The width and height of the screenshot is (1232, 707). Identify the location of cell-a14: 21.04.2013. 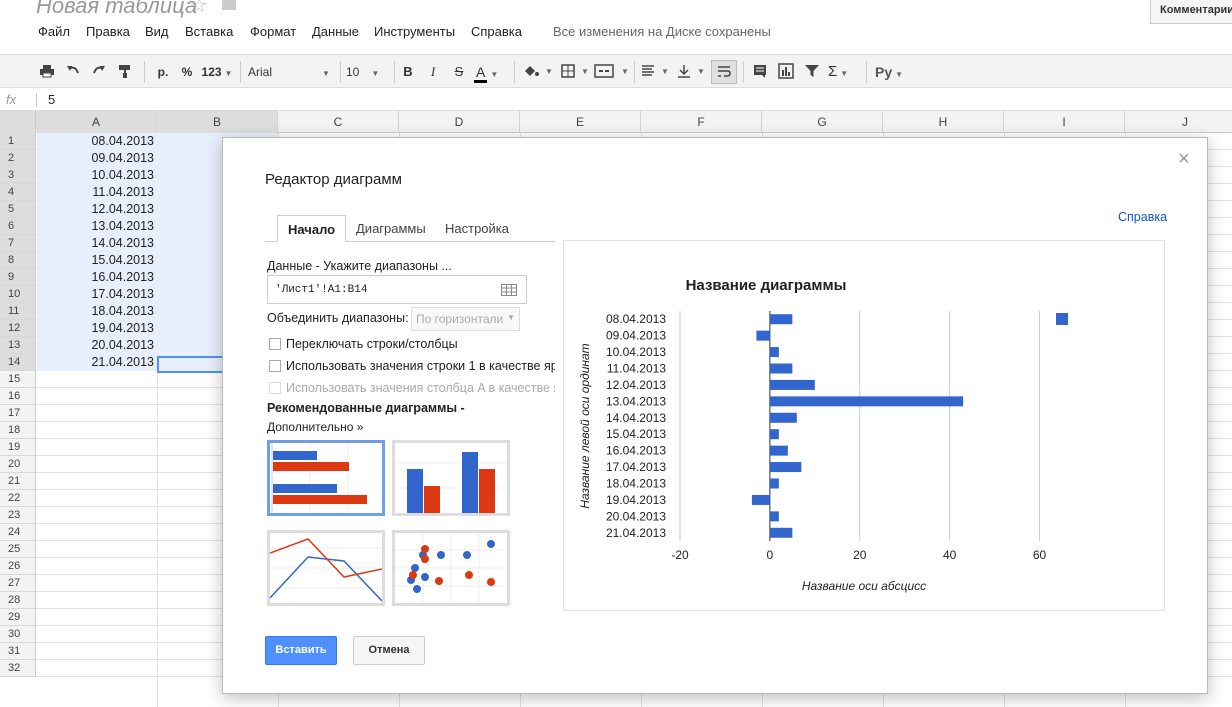
(96, 362).